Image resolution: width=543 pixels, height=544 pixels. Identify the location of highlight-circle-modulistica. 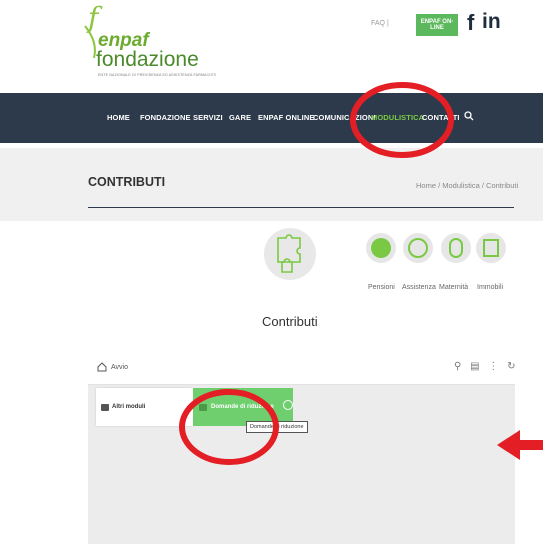
(402, 120).